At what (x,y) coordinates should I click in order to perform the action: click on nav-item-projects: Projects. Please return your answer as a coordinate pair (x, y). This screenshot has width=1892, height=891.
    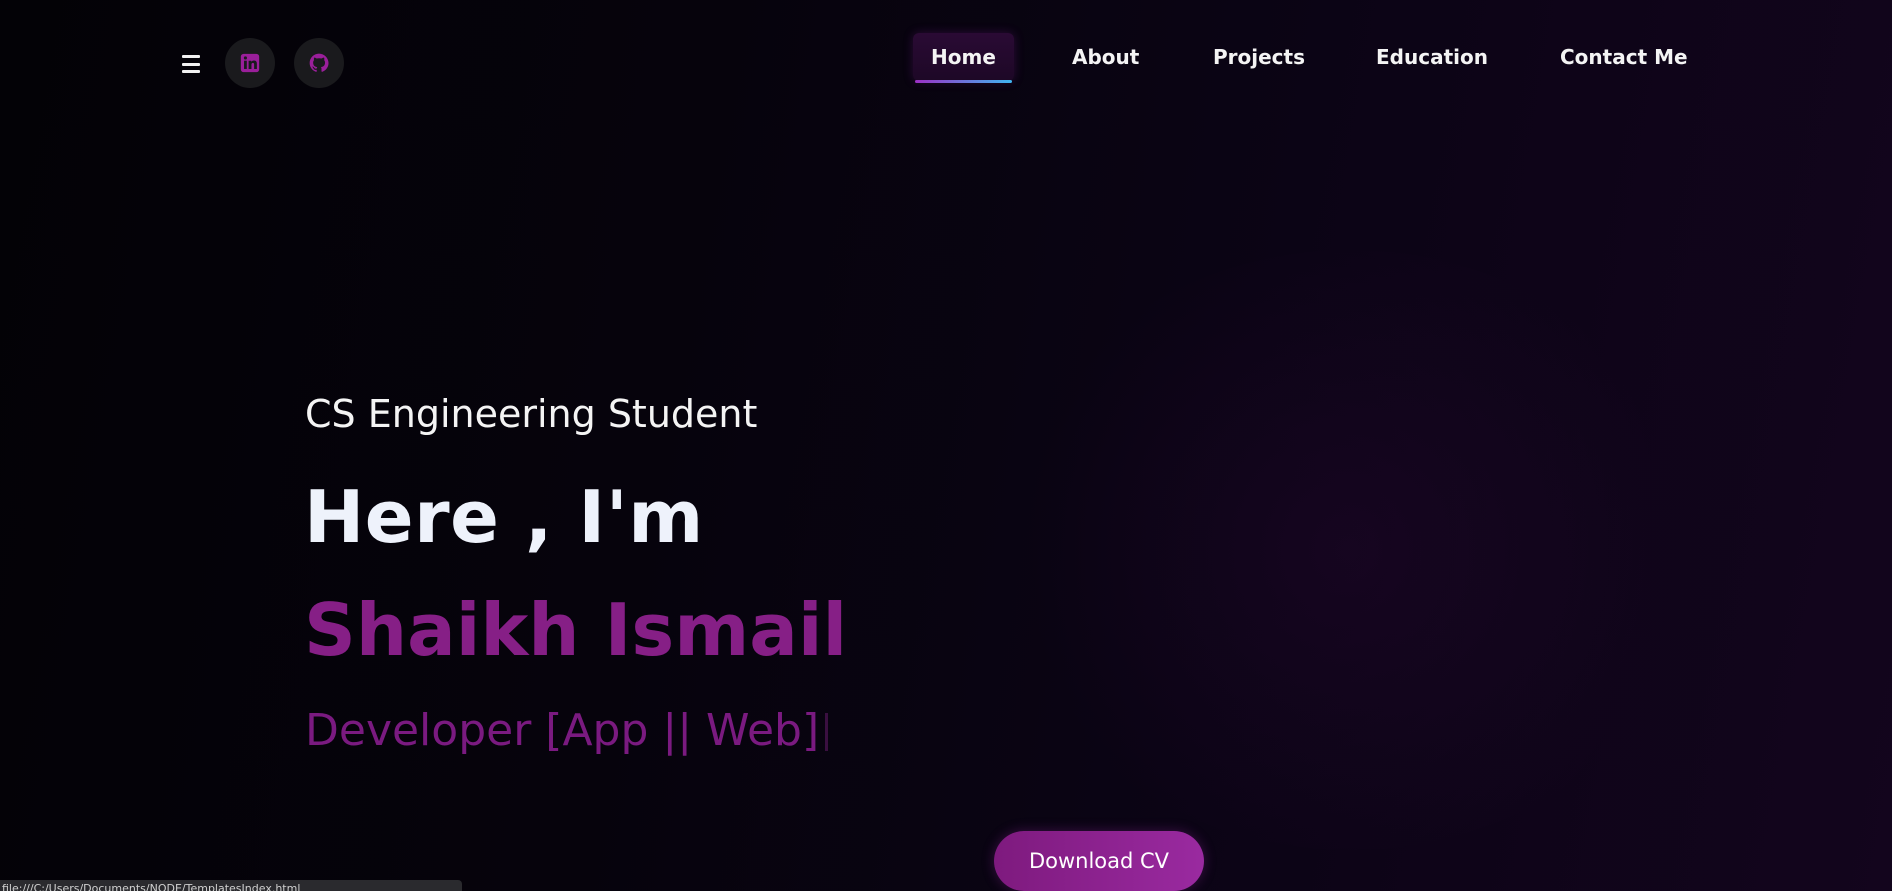
    Looking at the image, I should click on (1259, 57).